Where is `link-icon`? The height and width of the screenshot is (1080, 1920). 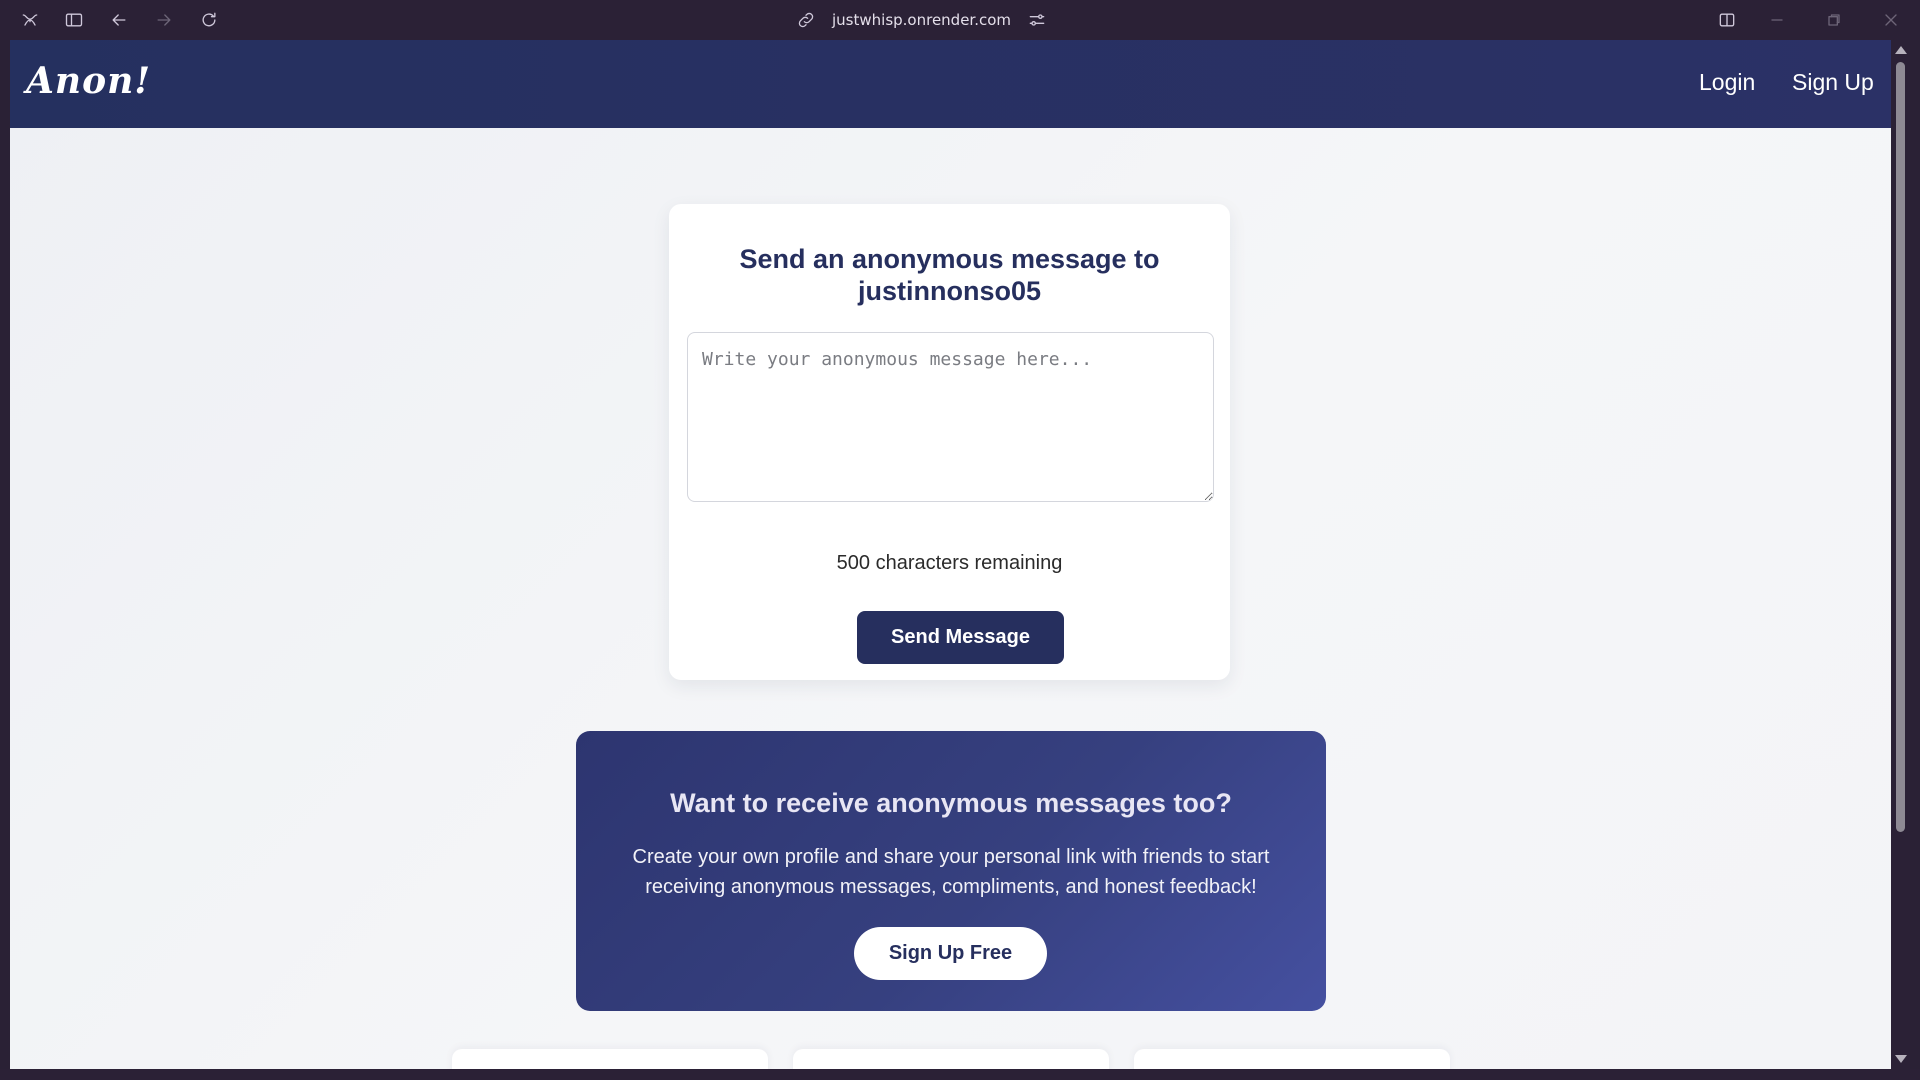
link-icon is located at coordinates (806, 20).